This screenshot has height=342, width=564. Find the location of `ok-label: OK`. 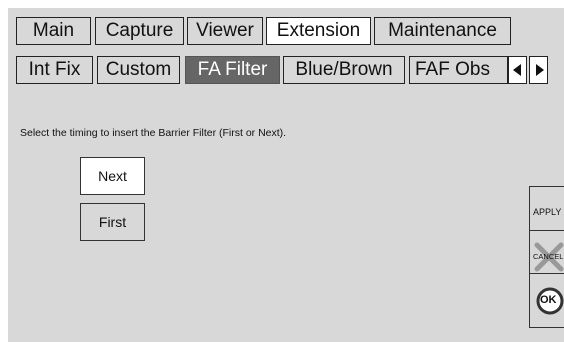

ok-label: OK is located at coordinates (548, 300).